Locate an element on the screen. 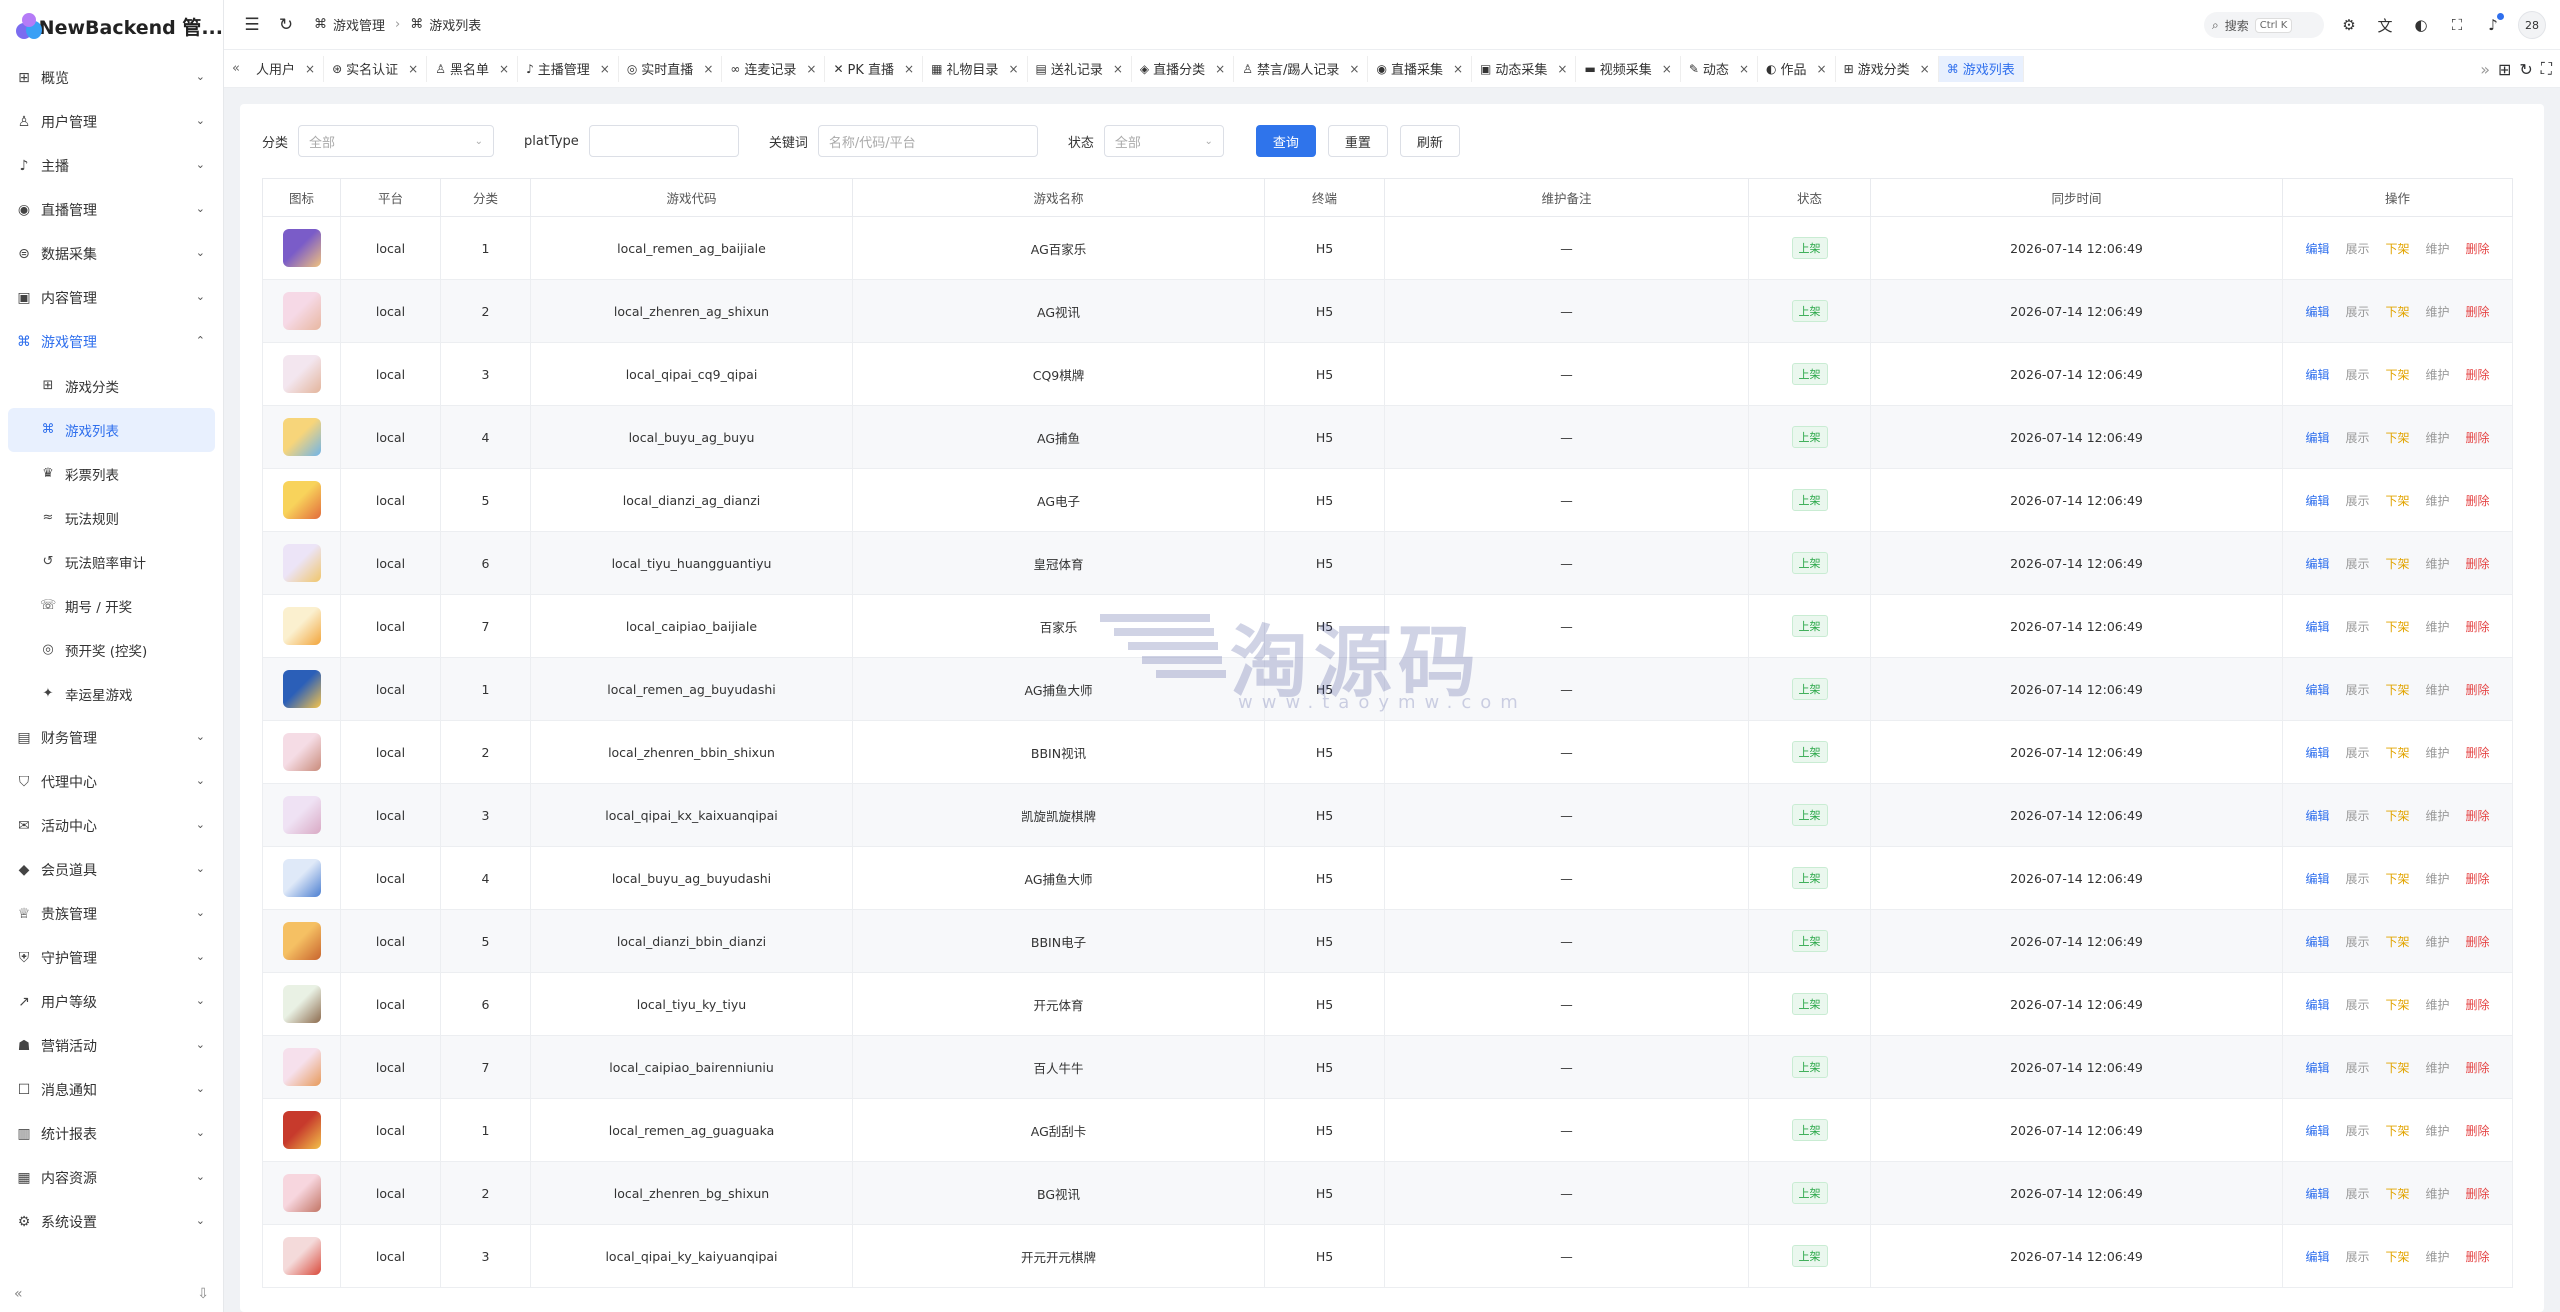 The width and height of the screenshot is (2560, 1312). sidebar-item: ▥ 统计报表 ⌄ is located at coordinates (111, 1134).